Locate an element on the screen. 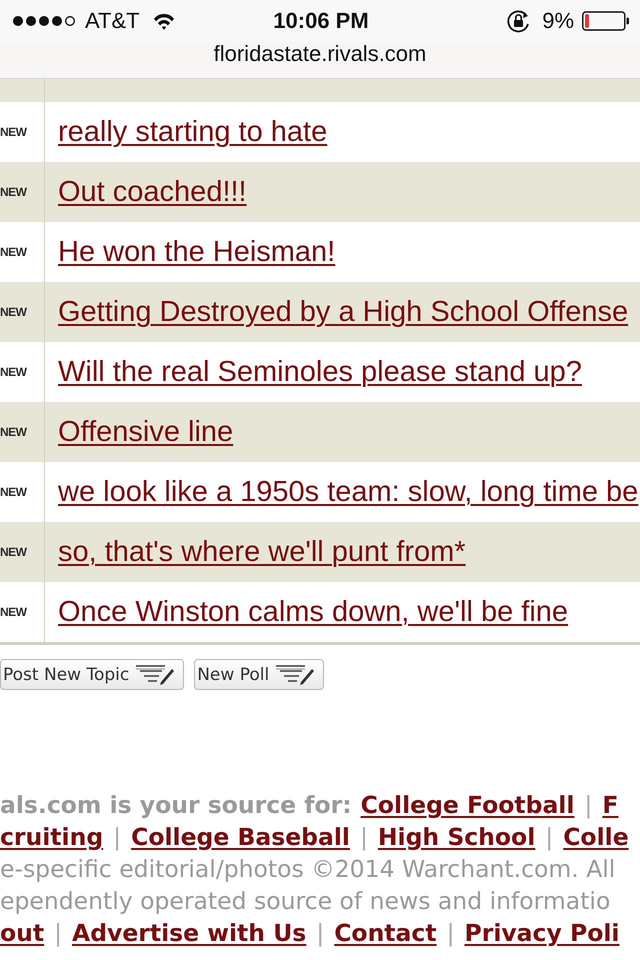 Image resolution: width=640 pixels, height=960 pixels. footer-text: als.com is your source for: is located at coordinates (176, 805).